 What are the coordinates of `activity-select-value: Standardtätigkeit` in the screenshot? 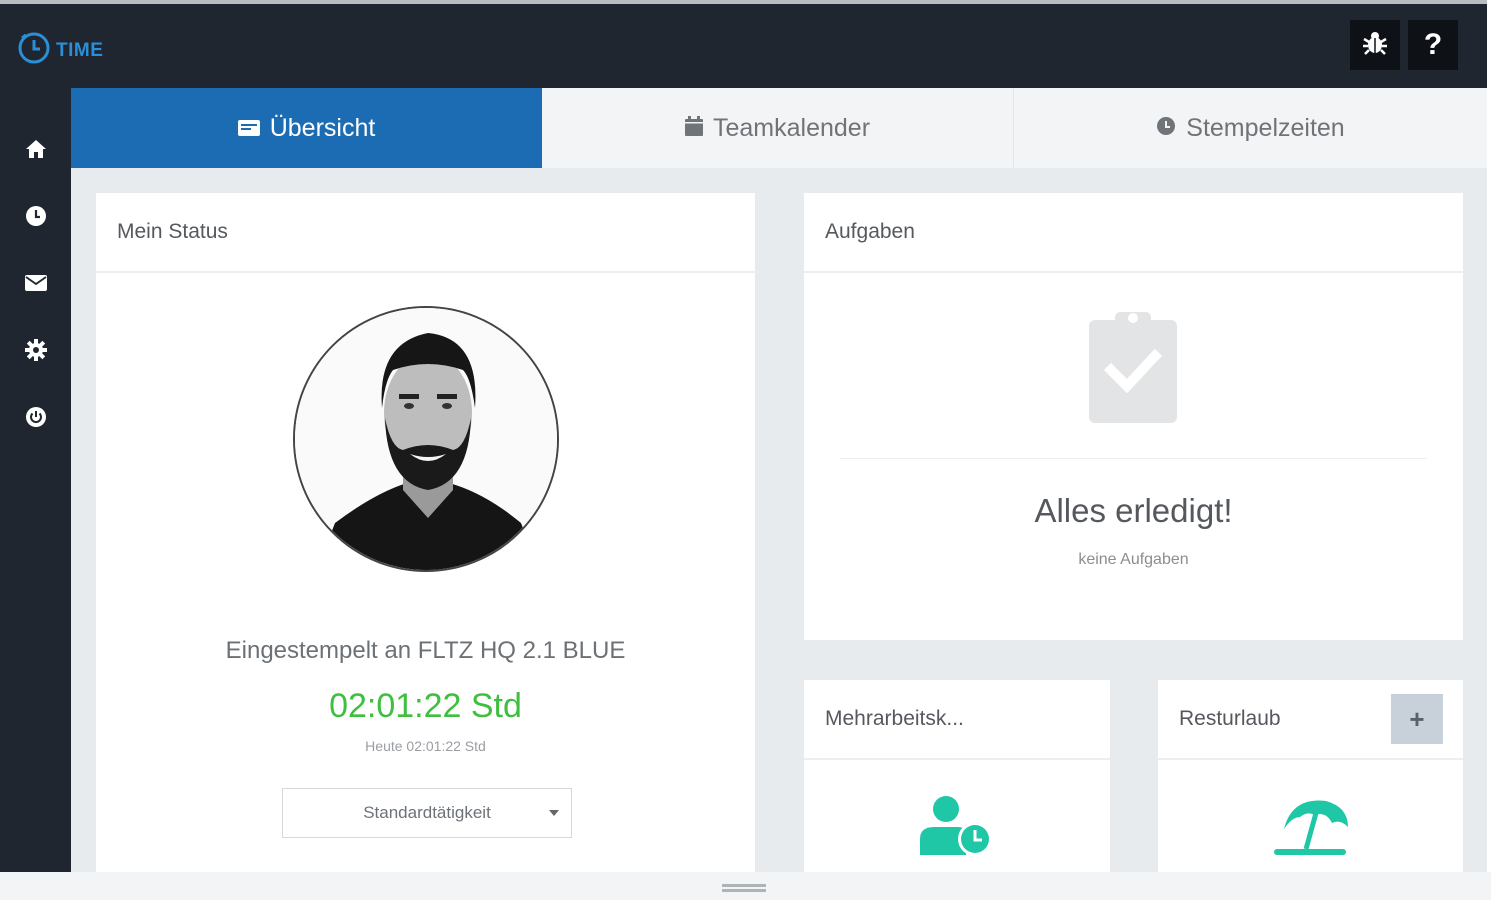 It's located at (427, 812).